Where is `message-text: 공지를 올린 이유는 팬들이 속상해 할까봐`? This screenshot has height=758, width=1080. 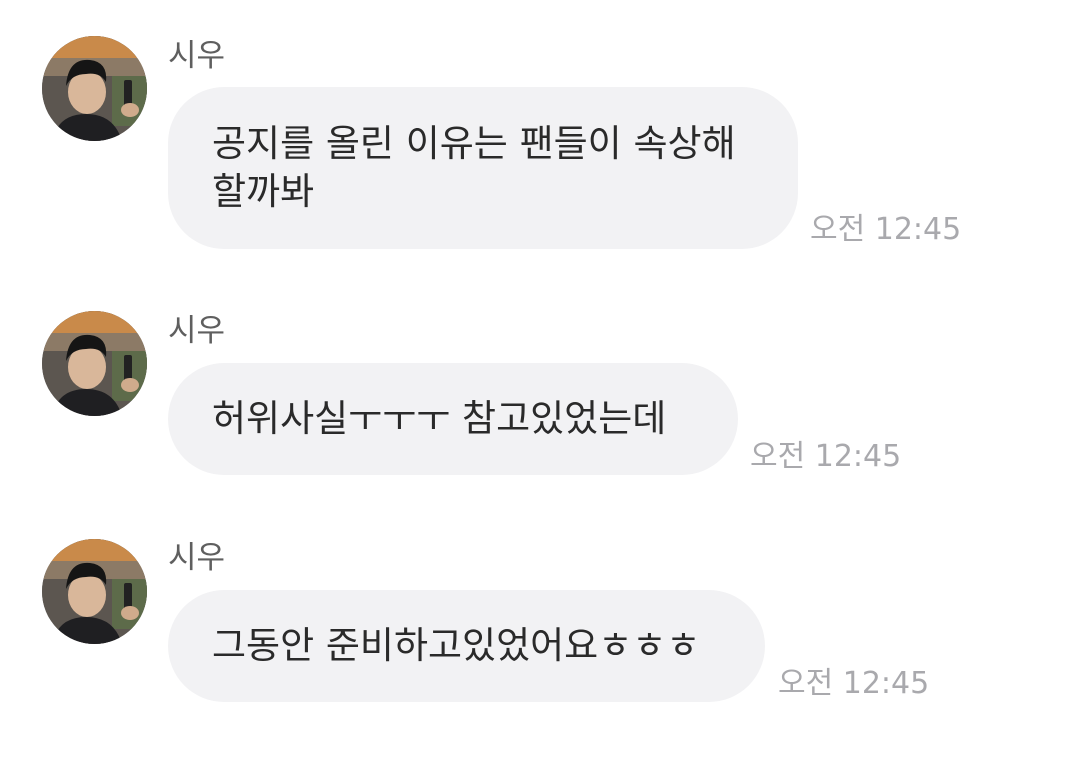
message-text: 공지를 올린 이유는 팬들이 속상해 할까봐 is located at coordinates (474, 167).